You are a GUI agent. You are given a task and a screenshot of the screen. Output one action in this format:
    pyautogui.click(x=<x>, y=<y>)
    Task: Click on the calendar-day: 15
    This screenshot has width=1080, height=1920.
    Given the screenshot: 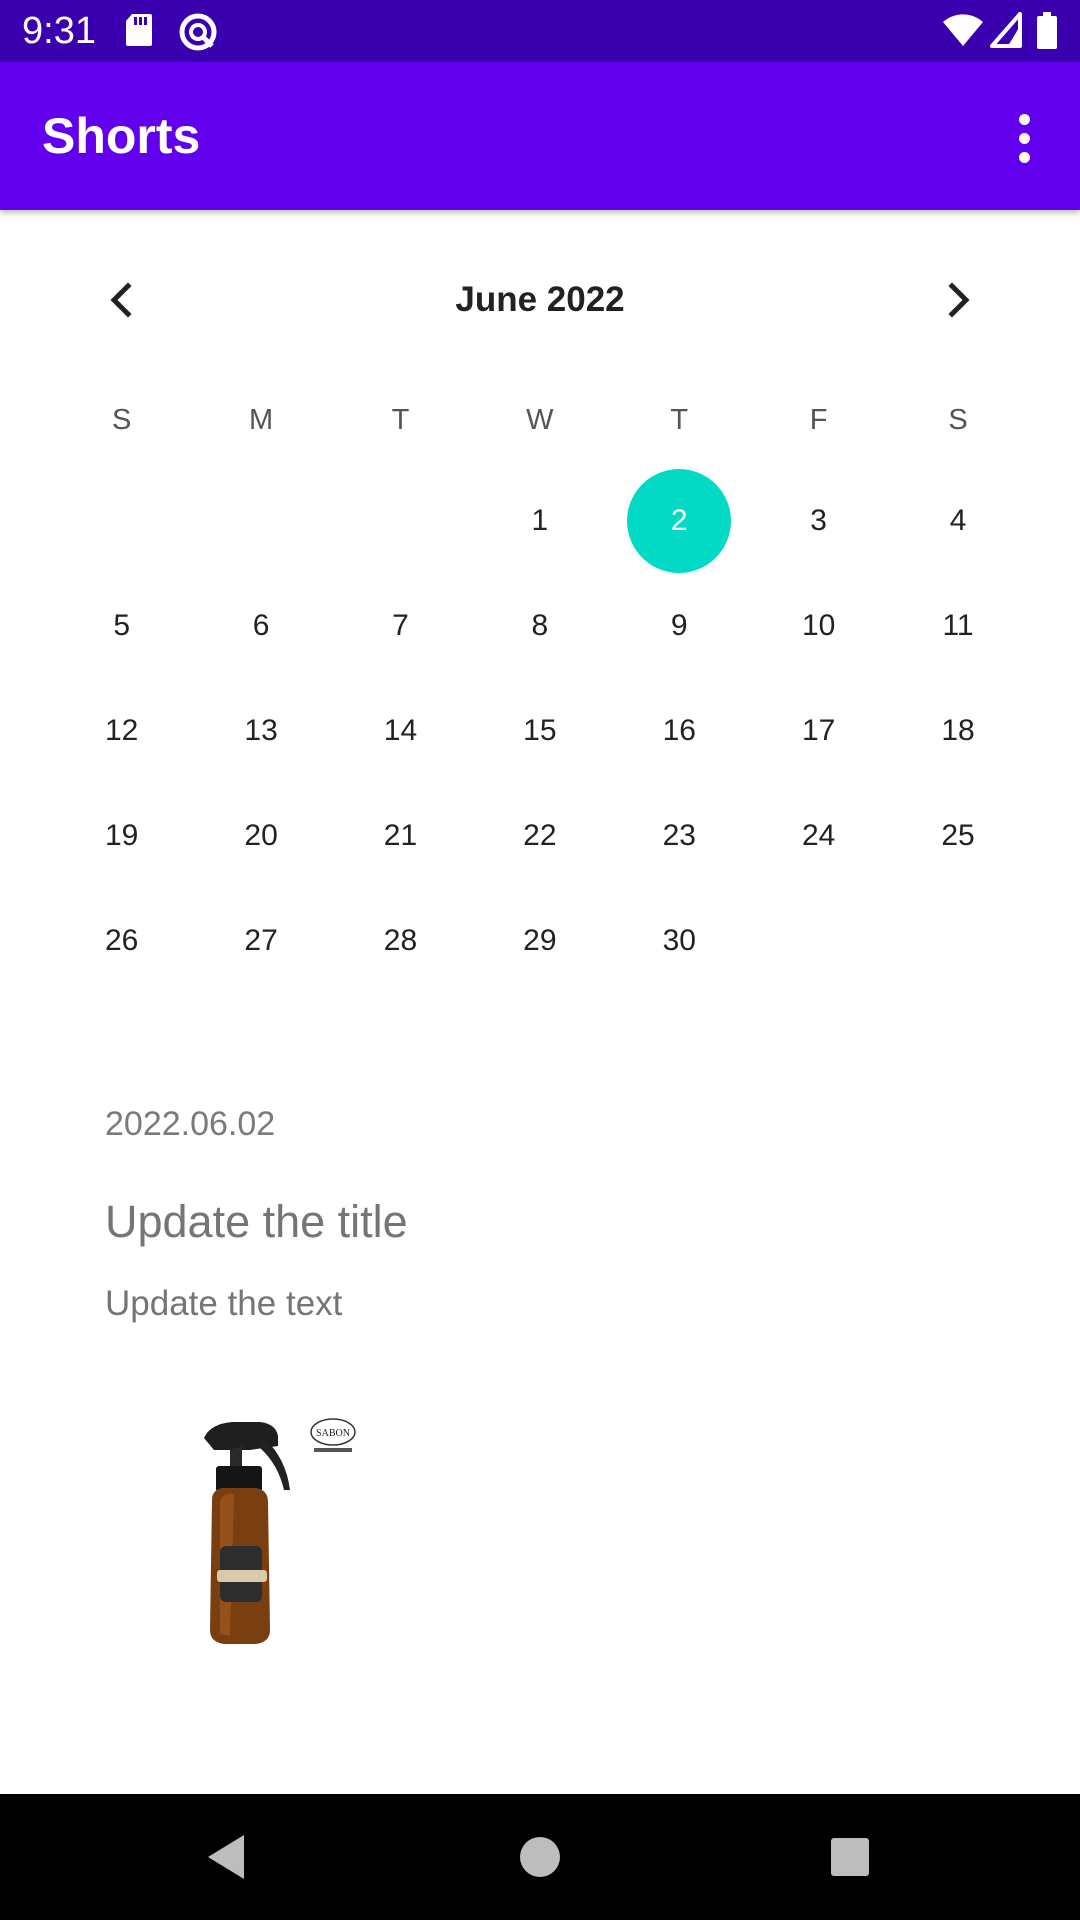 What is the action you would take?
    pyautogui.click(x=539, y=730)
    